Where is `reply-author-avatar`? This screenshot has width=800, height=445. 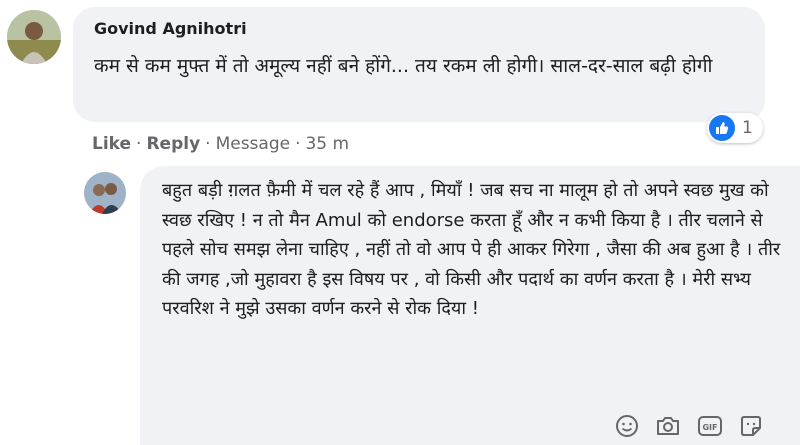
reply-author-avatar is located at coordinates (105, 193).